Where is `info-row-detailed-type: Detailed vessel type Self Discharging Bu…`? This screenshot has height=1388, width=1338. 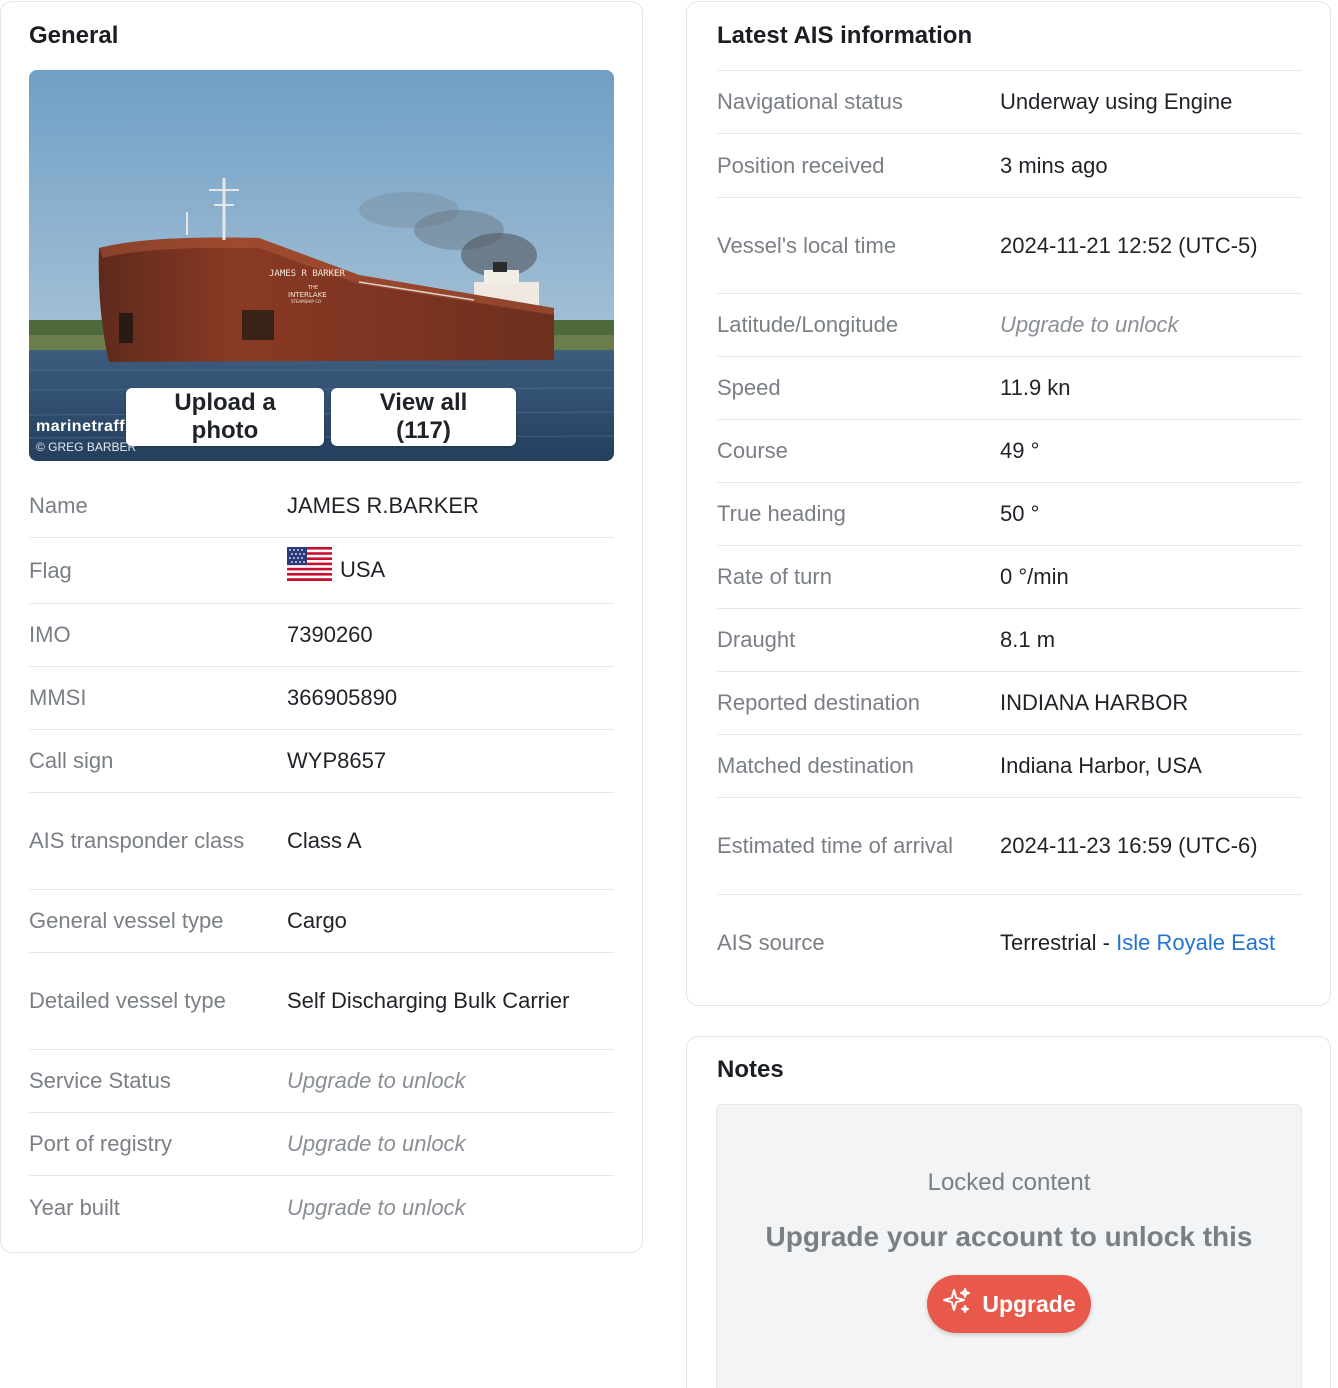
info-row-detailed-type: Detailed vessel type Self Discharging Bu… is located at coordinates (321, 1001).